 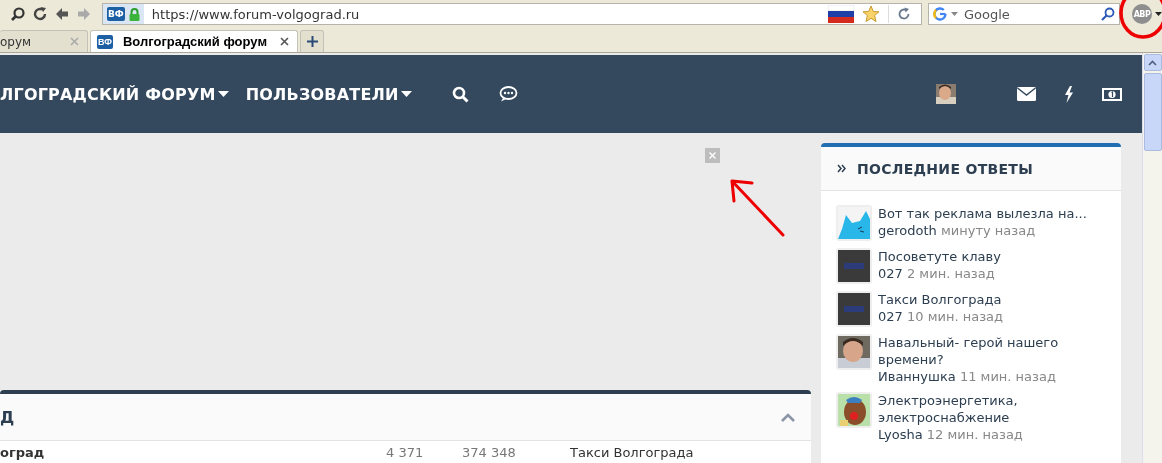 I want to click on refresh-icon, so click(x=904, y=14).